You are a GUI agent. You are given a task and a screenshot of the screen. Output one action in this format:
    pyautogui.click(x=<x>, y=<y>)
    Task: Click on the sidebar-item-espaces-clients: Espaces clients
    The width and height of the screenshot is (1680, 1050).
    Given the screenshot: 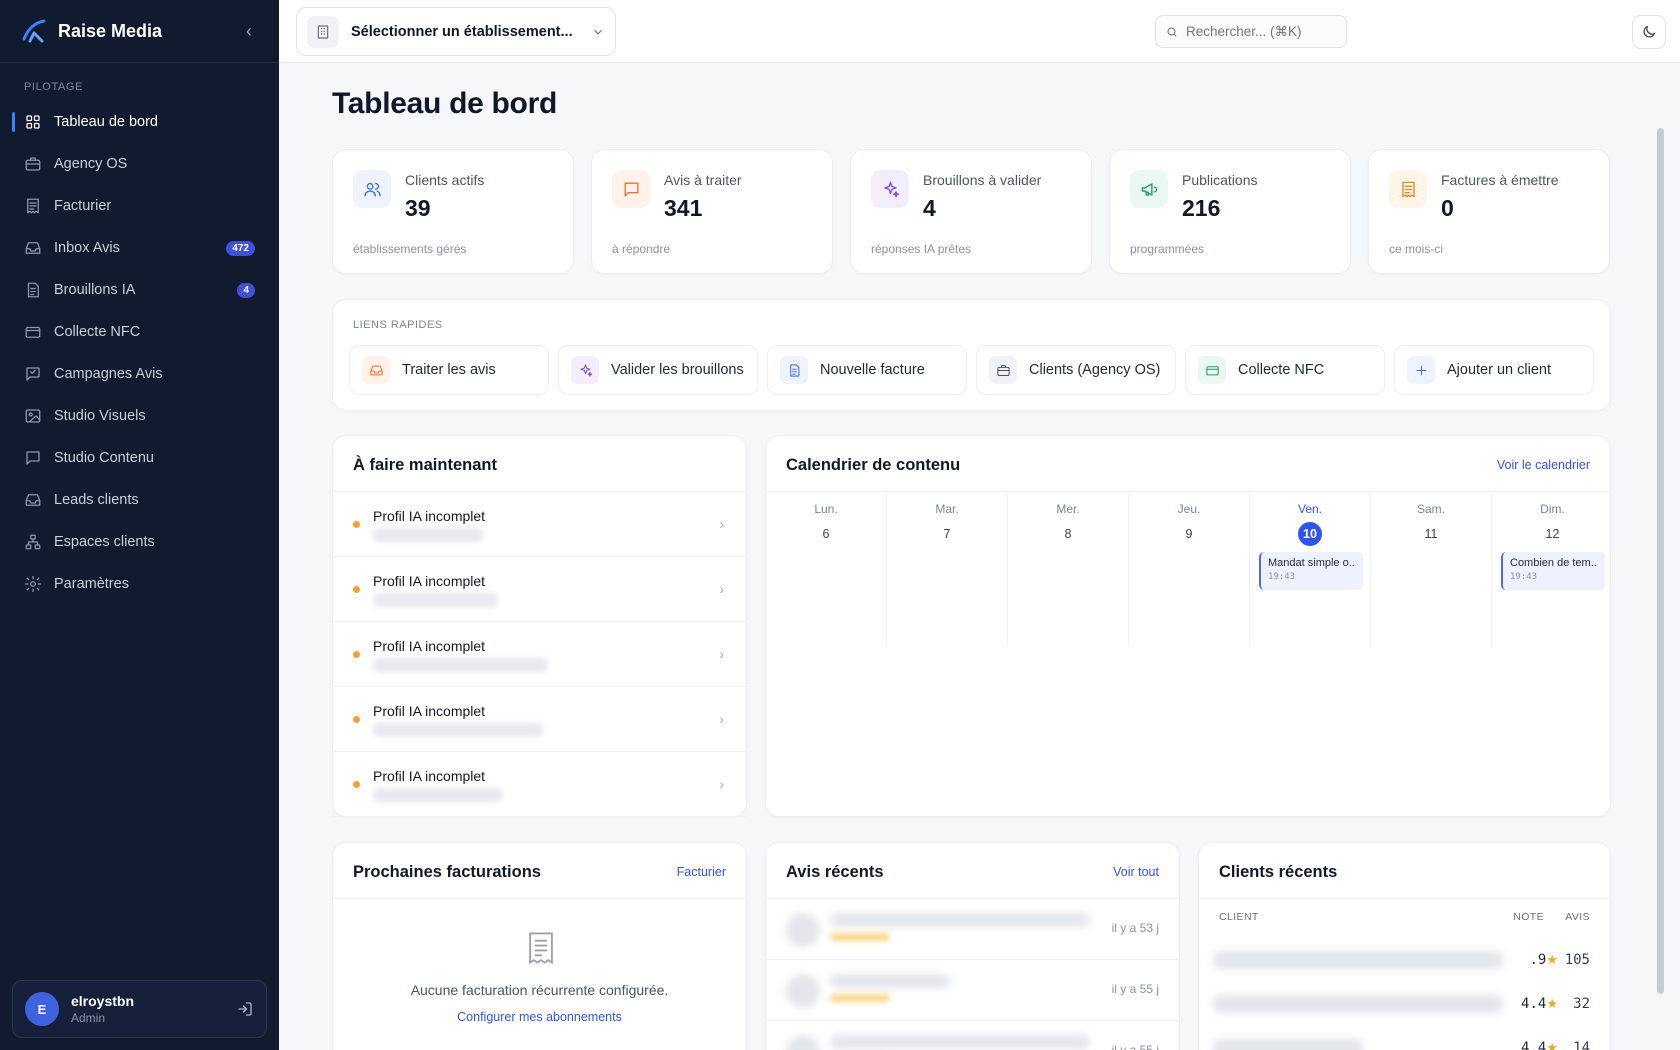 What is the action you would take?
    pyautogui.click(x=139, y=542)
    